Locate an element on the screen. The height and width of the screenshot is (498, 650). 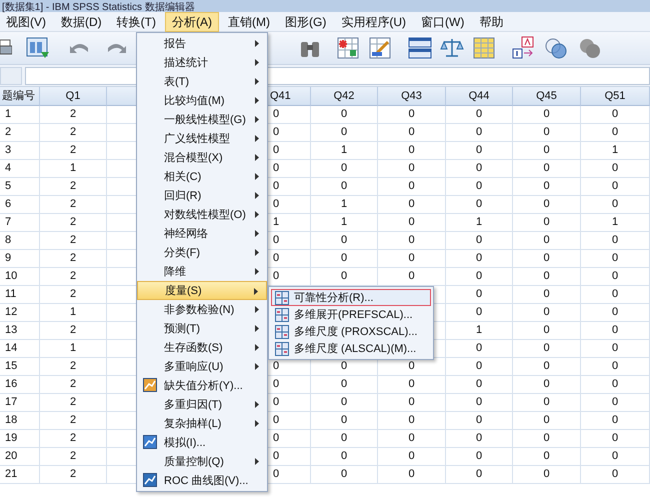
row-number: 6 is located at coordinates (8, 204).